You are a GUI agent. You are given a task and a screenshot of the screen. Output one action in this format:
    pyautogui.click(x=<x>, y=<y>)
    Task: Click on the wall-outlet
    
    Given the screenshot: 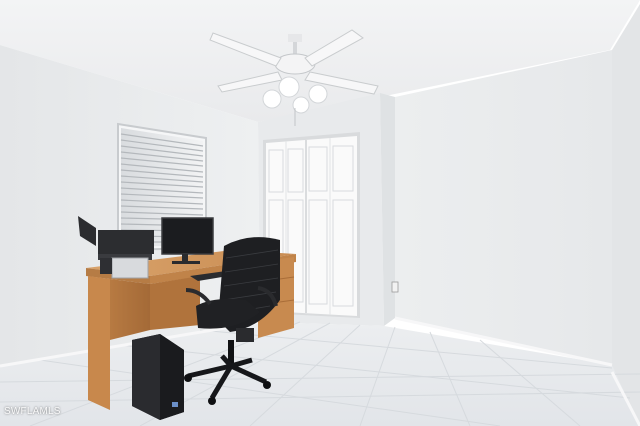 What is the action you would take?
    pyautogui.click(x=395, y=287)
    